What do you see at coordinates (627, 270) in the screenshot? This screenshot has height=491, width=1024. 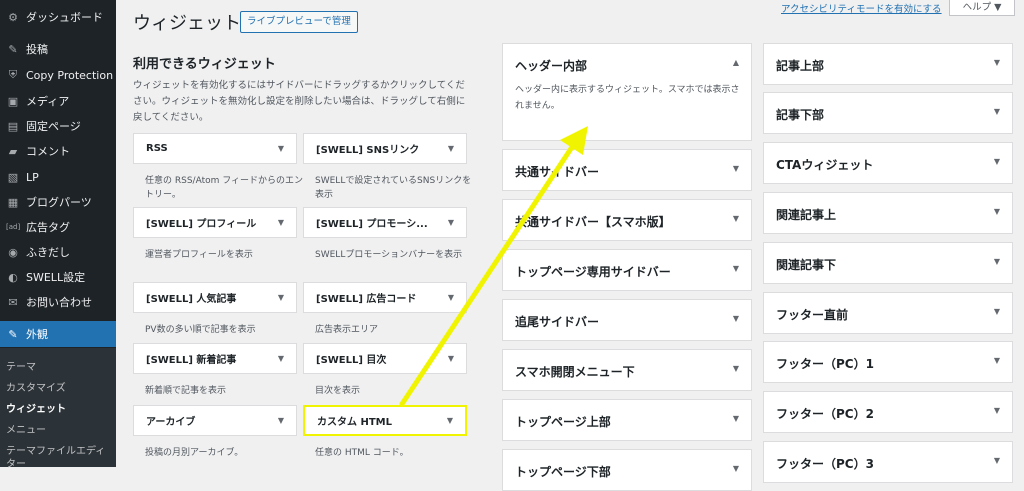 I see `widget-area: トップページ専用サイドバー ▼` at bounding box center [627, 270].